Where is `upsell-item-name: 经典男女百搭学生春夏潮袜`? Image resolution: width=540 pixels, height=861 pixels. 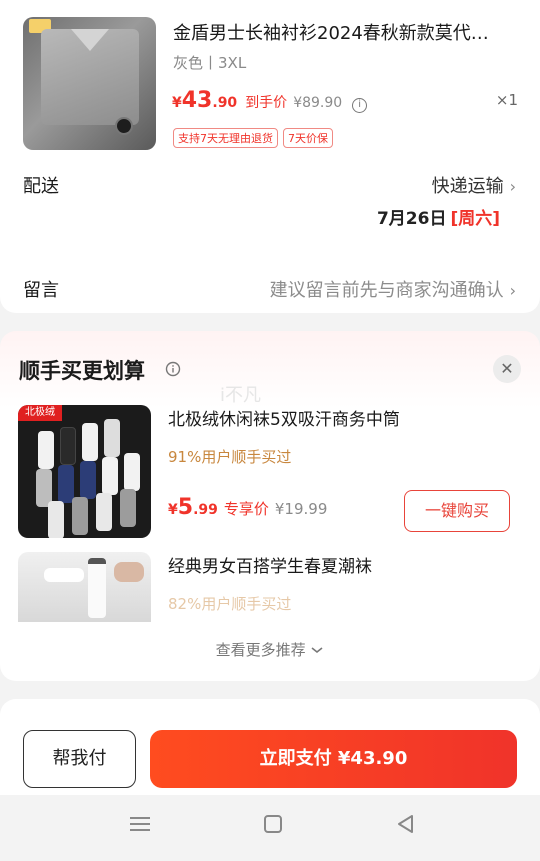 upsell-item-name: 经典男女百搭学生春夏潮袜 is located at coordinates (270, 564).